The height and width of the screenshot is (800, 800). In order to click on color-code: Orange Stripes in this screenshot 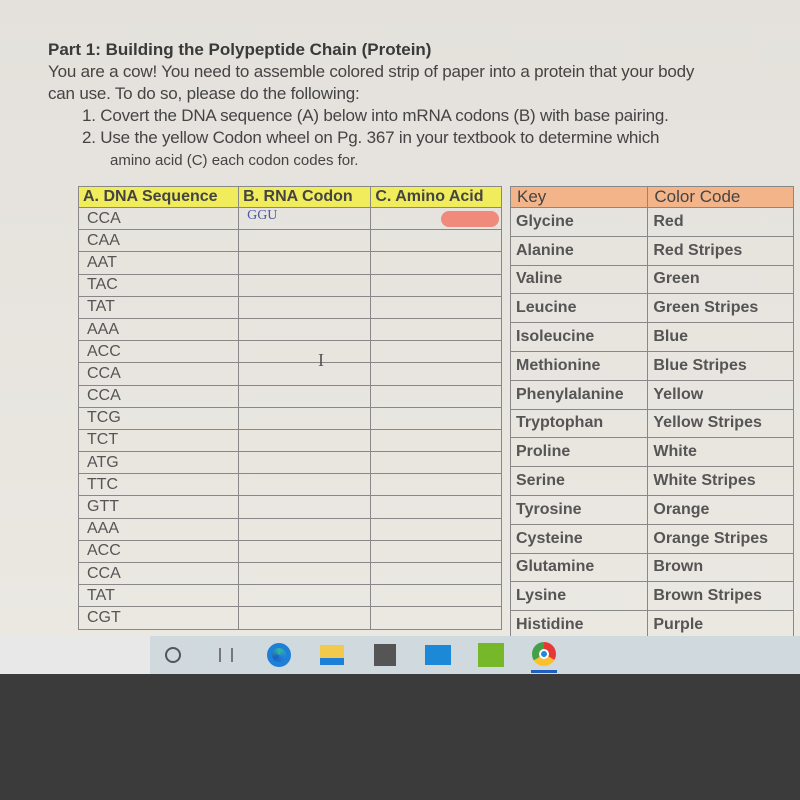, I will do `click(720, 538)`.